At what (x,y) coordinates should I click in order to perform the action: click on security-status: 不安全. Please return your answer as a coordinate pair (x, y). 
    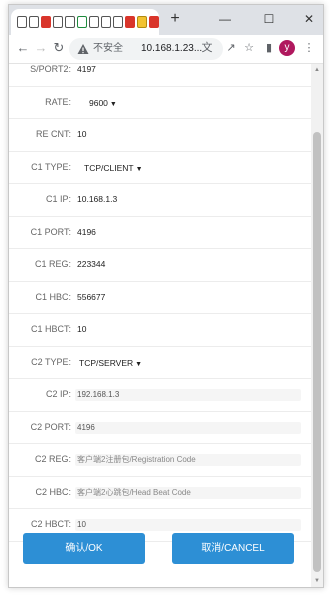
    Looking at the image, I should click on (108, 49).